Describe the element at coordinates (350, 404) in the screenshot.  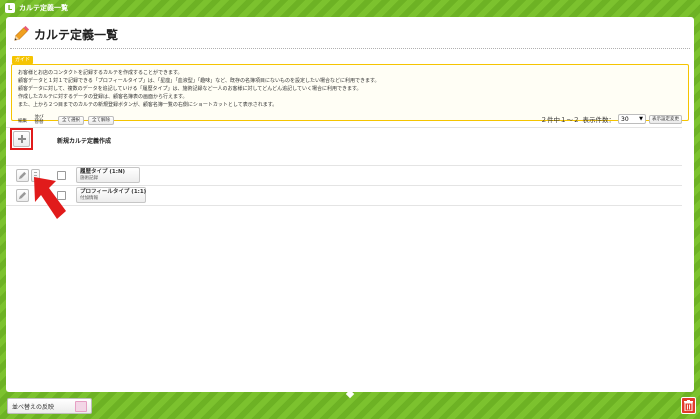
I see `footer-bar: 並べ替えの反映` at that location.